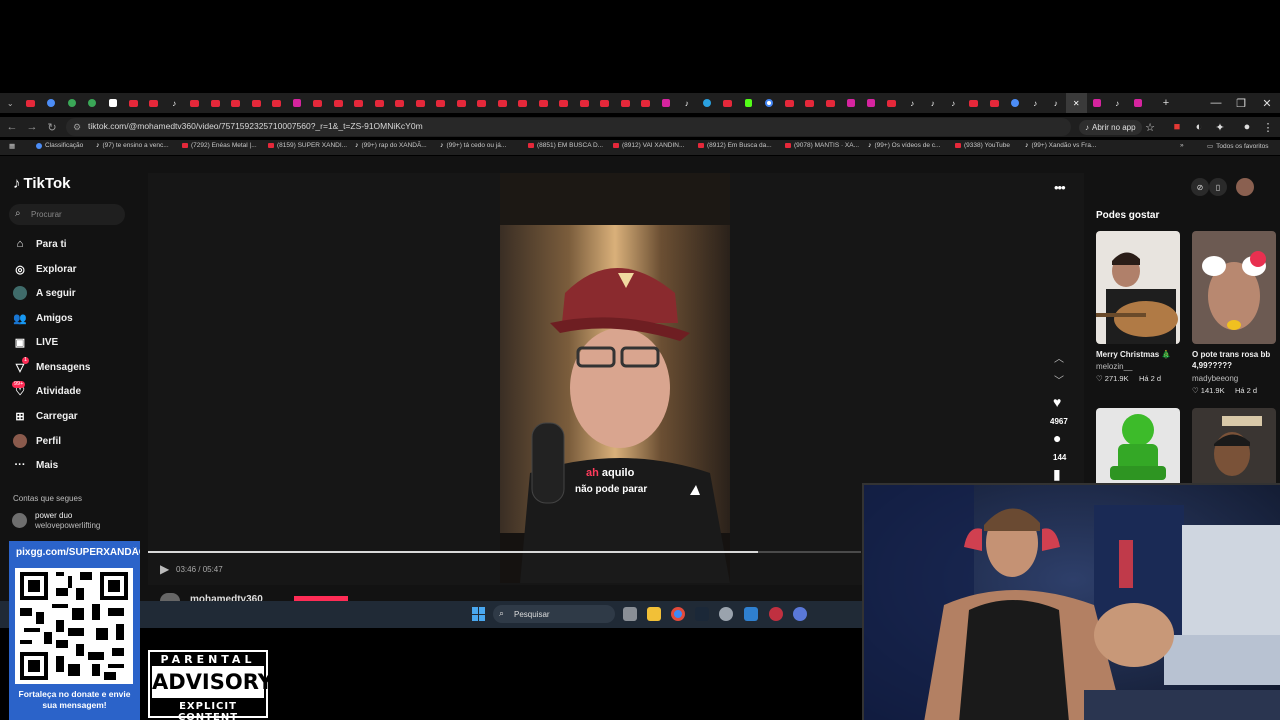 Image resolution: width=1280 pixels, height=720 pixels. Describe the element at coordinates (170, 597) in the screenshot. I see `author-avatar` at that location.